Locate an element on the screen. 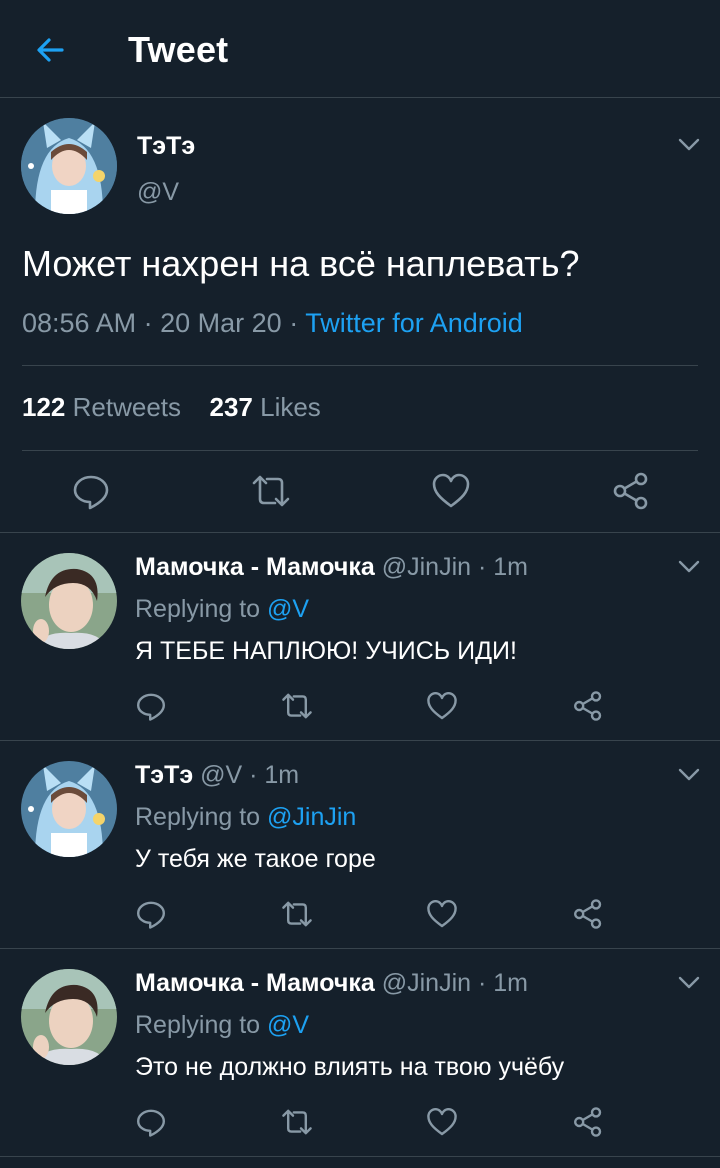 The image size is (720, 1168). replying-to: Replying to @JinJin is located at coordinates (245, 817).